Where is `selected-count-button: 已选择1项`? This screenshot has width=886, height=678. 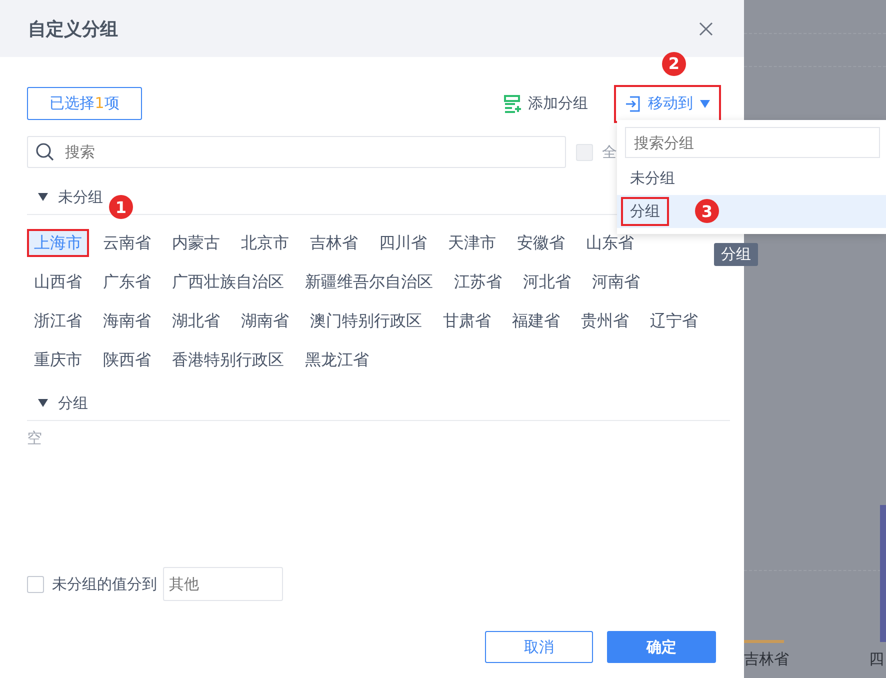
selected-count-button: 已选择1项 is located at coordinates (84, 103).